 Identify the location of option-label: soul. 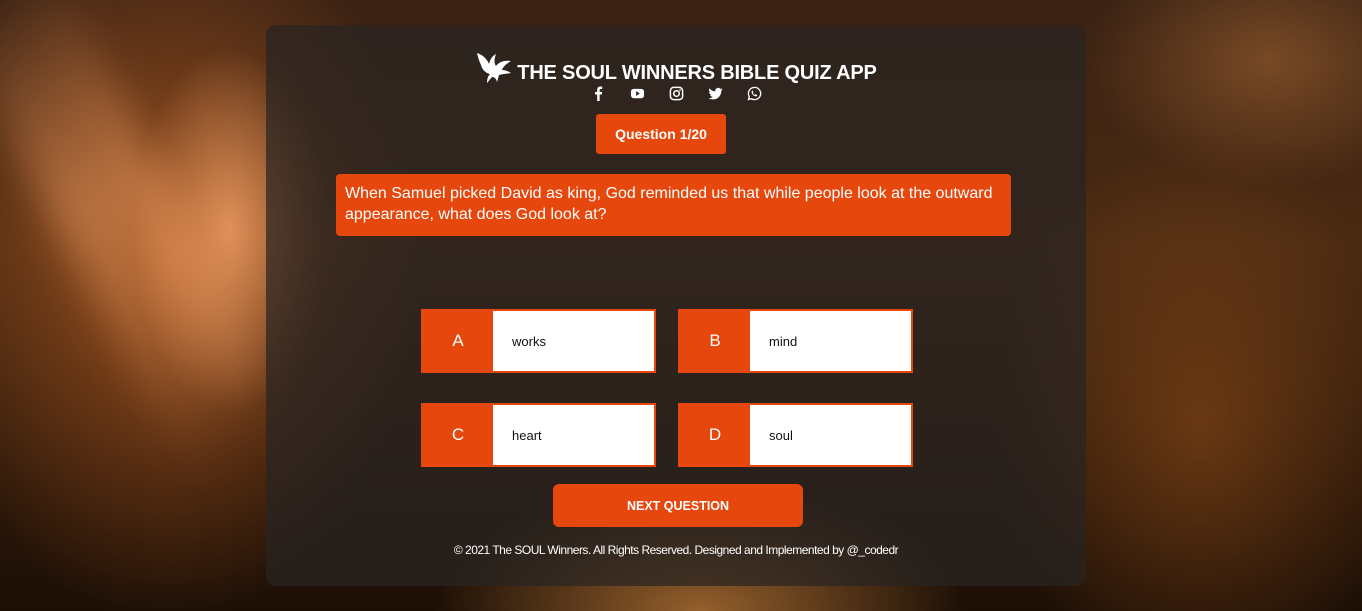
(781, 435).